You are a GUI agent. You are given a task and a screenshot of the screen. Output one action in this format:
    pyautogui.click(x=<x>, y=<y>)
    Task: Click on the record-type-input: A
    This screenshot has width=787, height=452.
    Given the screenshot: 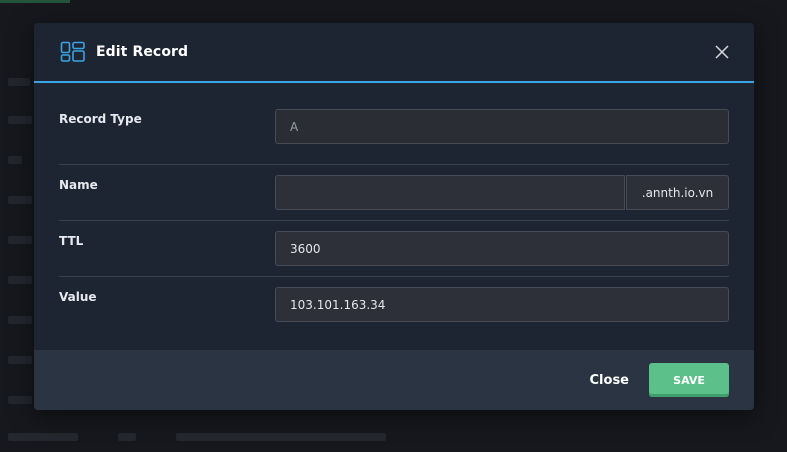 What is the action you would take?
    pyautogui.click(x=502, y=126)
    